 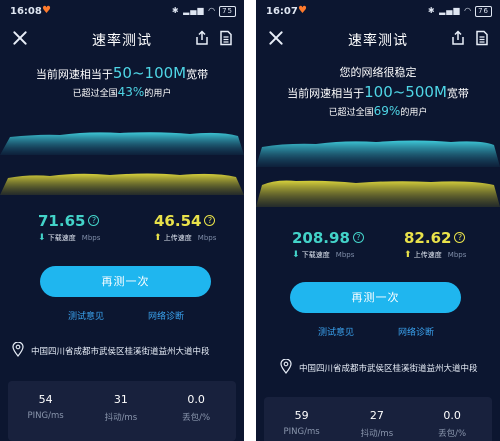 I want to click on status-icons: ✱ ▂▄▆ ◠ 76, so click(x=460, y=11).